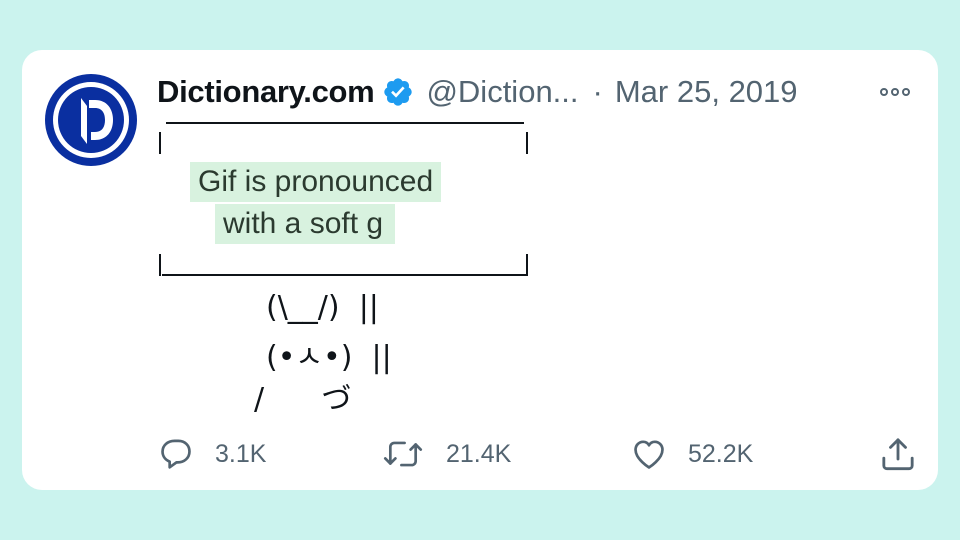 Image resolution: width=960 pixels, height=540 pixels. I want to click on retweet-button: 21.4K, so click(446, 454).